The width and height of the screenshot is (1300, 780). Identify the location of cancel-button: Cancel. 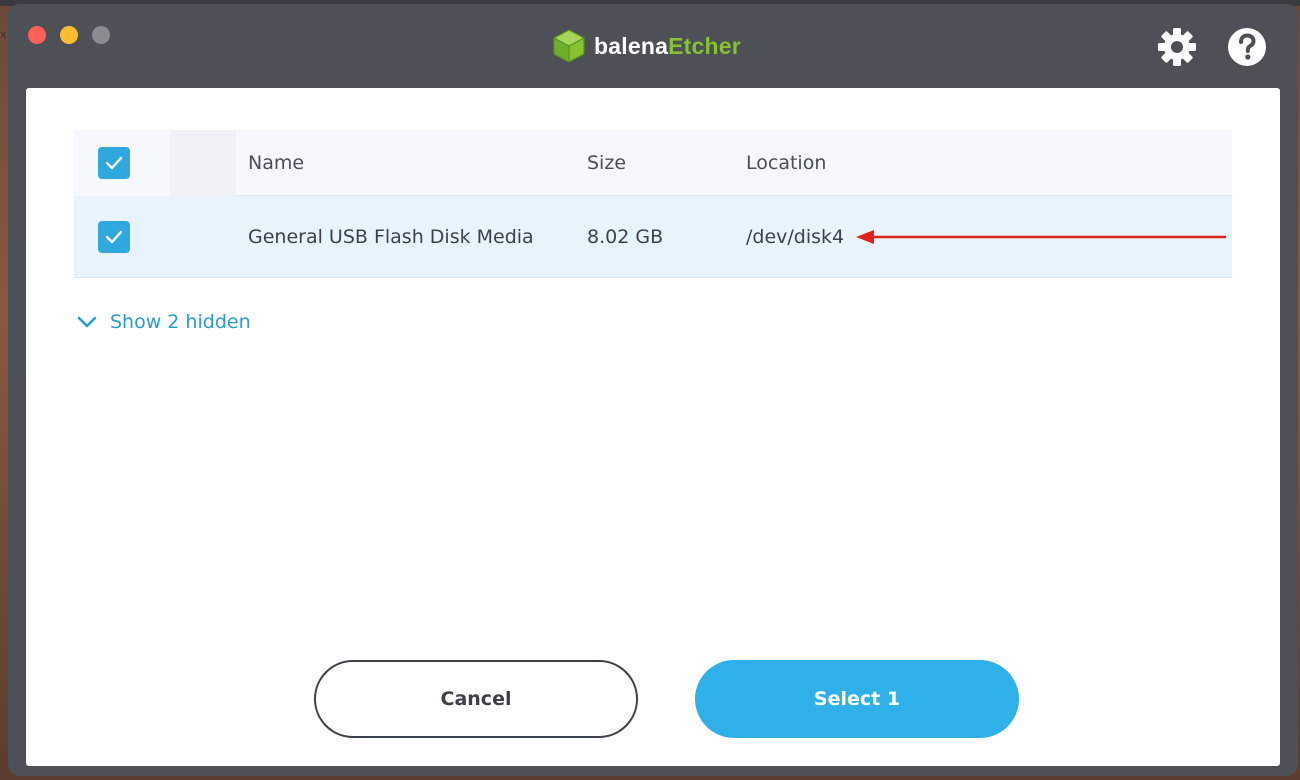
(476, 699).